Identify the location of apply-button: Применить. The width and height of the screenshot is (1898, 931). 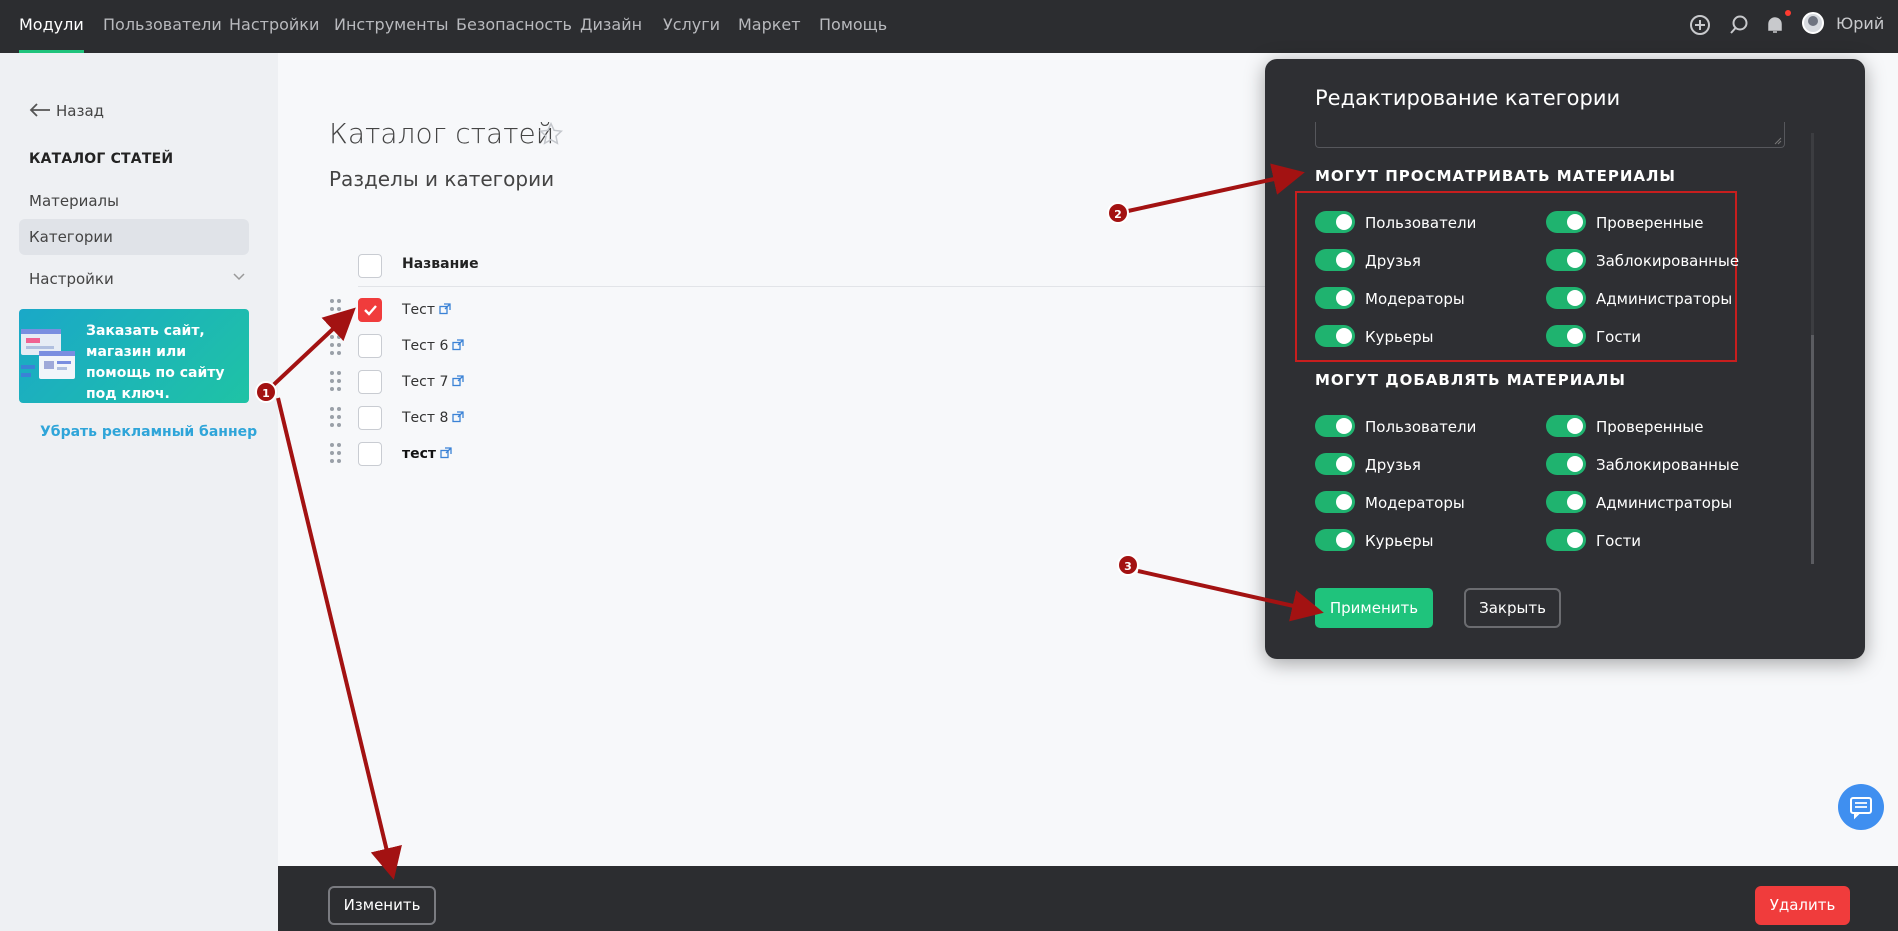
(1374, 608).